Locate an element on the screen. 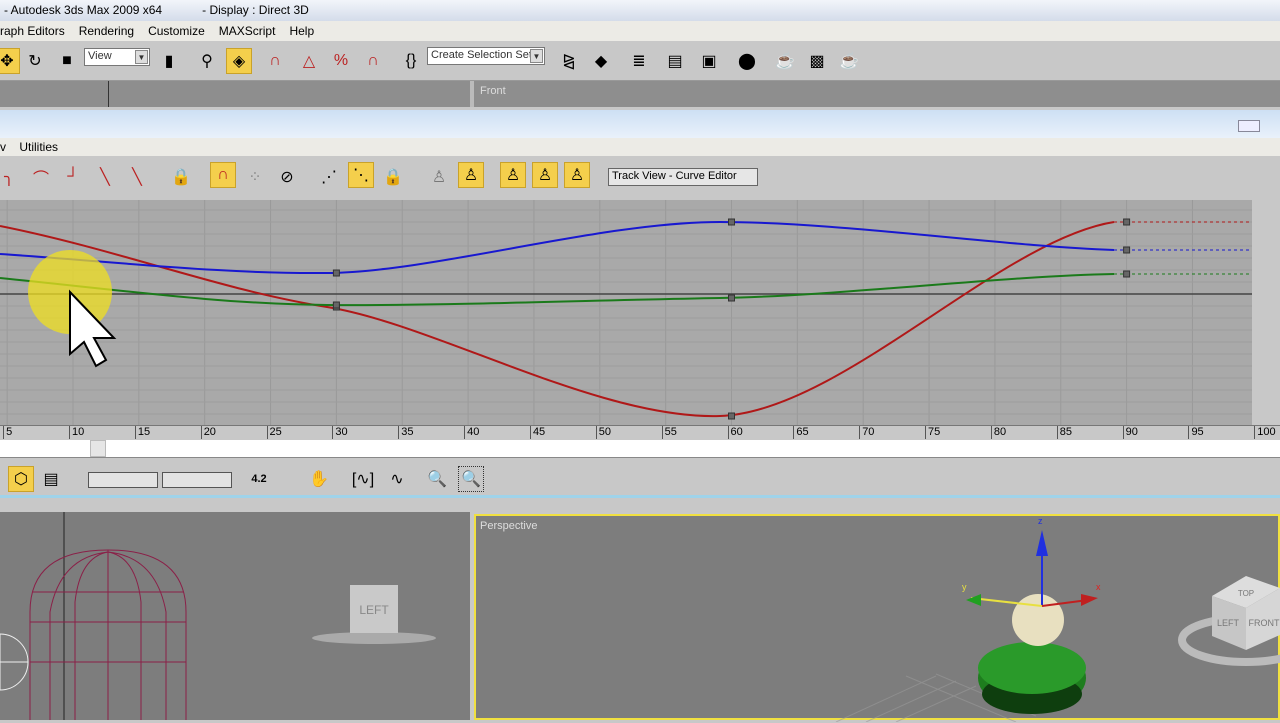 The width and height of the screenshot is (1280, 723). schematic-icon: ▣ is located at coordinates (709, 61).